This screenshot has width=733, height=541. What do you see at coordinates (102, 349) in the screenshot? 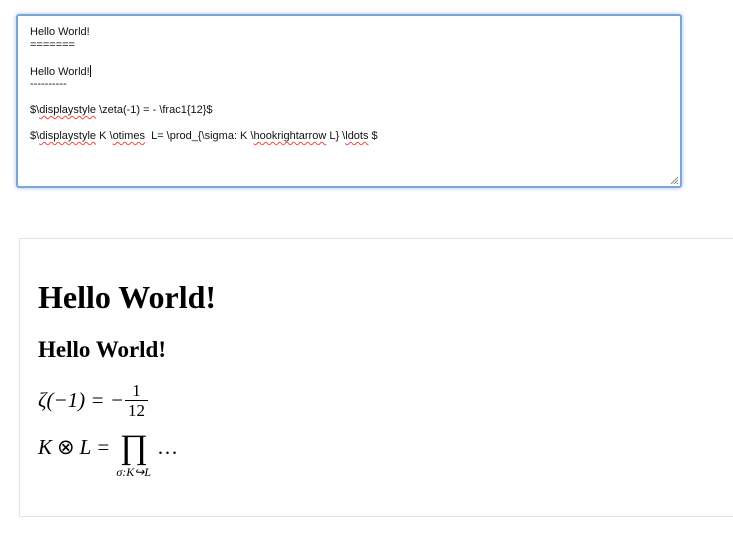
I see `preview-heading-2: Hello World!` at bounding box center [102, 349].